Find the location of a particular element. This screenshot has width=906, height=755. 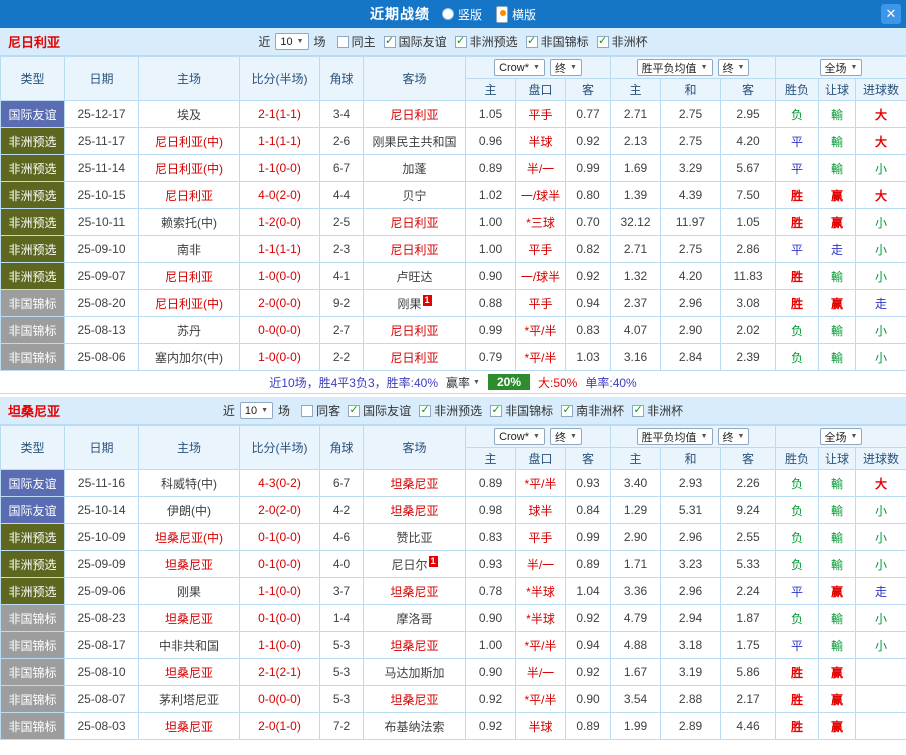

goals-cell: 大 is located at coordinates (880, 114).